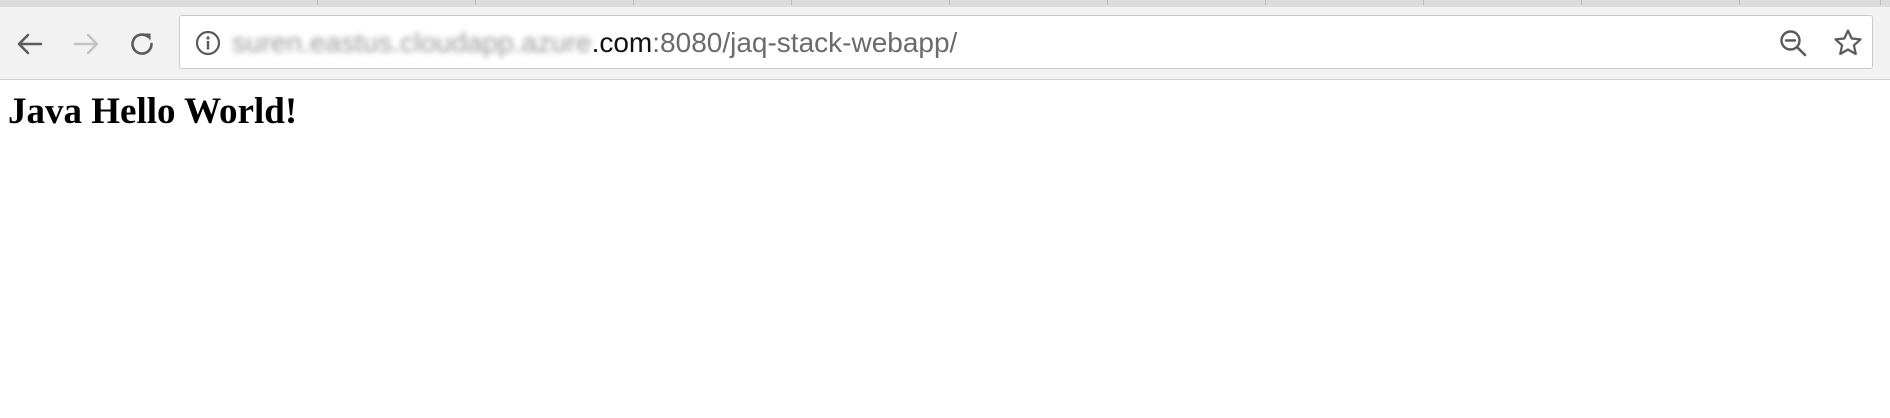 This screenshot has width=1890, height=418. I want to click on back-button, so click(30, 44).